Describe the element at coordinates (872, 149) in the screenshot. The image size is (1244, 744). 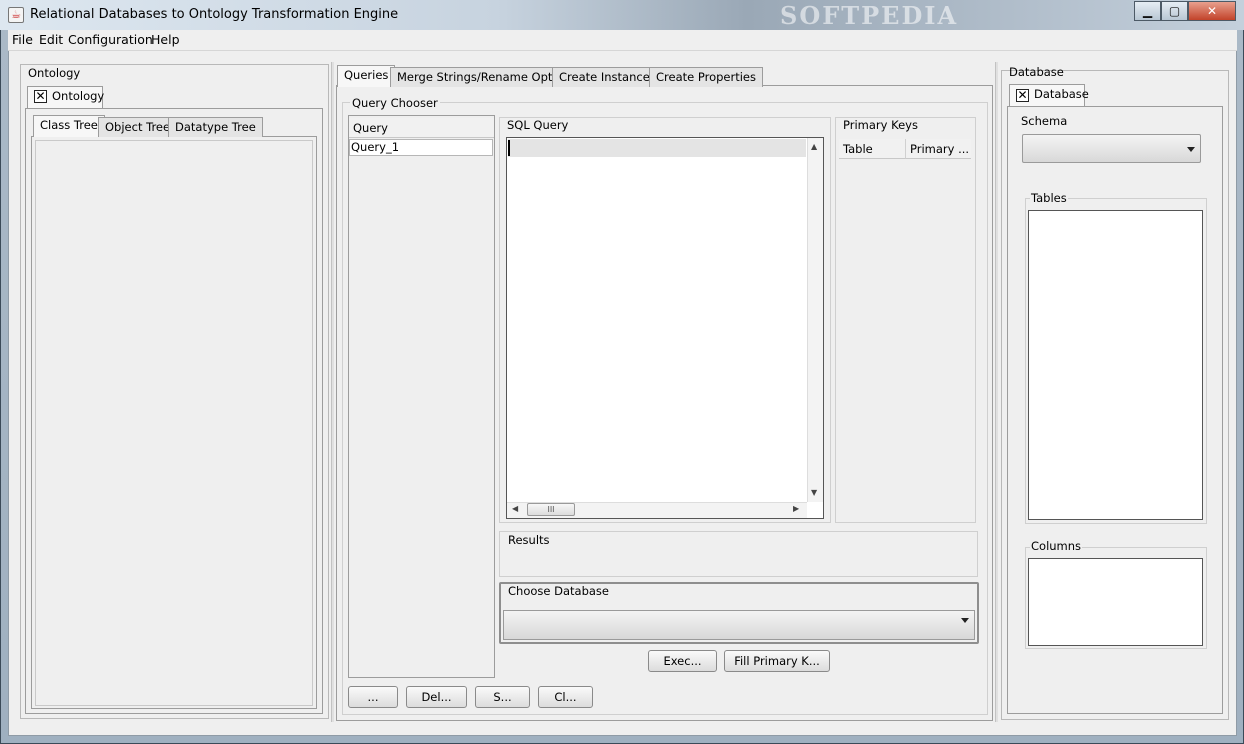
I see `primary-keys-table-header: Table` at that location.